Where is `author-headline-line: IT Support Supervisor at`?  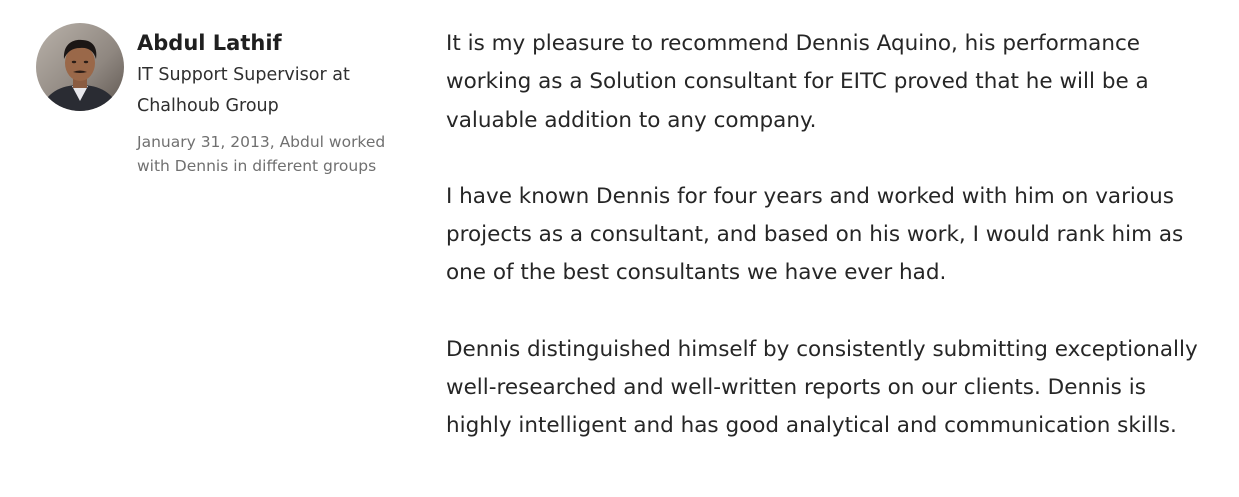
author-headline-line: IT Support Supervisor at is located at coordinates (243, 75).